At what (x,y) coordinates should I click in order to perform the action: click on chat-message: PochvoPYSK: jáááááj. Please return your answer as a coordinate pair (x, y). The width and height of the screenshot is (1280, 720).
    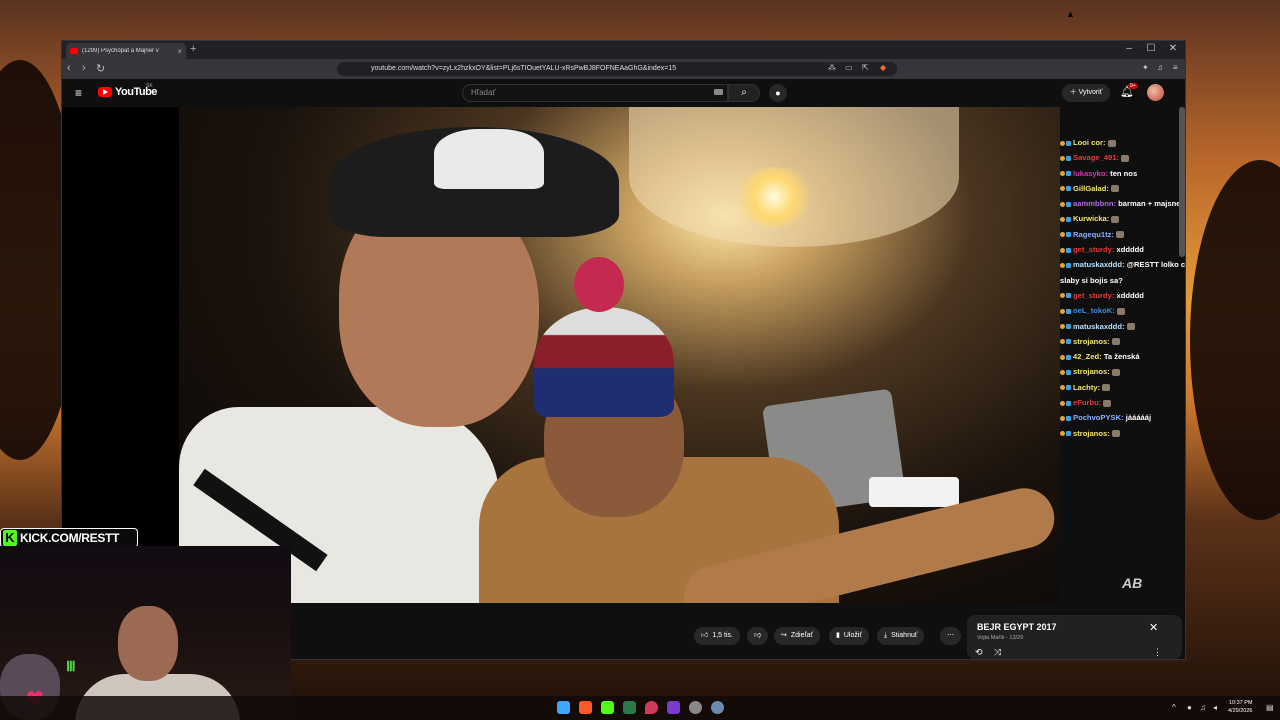
    Looking at the image, I should click on (1122, 417).